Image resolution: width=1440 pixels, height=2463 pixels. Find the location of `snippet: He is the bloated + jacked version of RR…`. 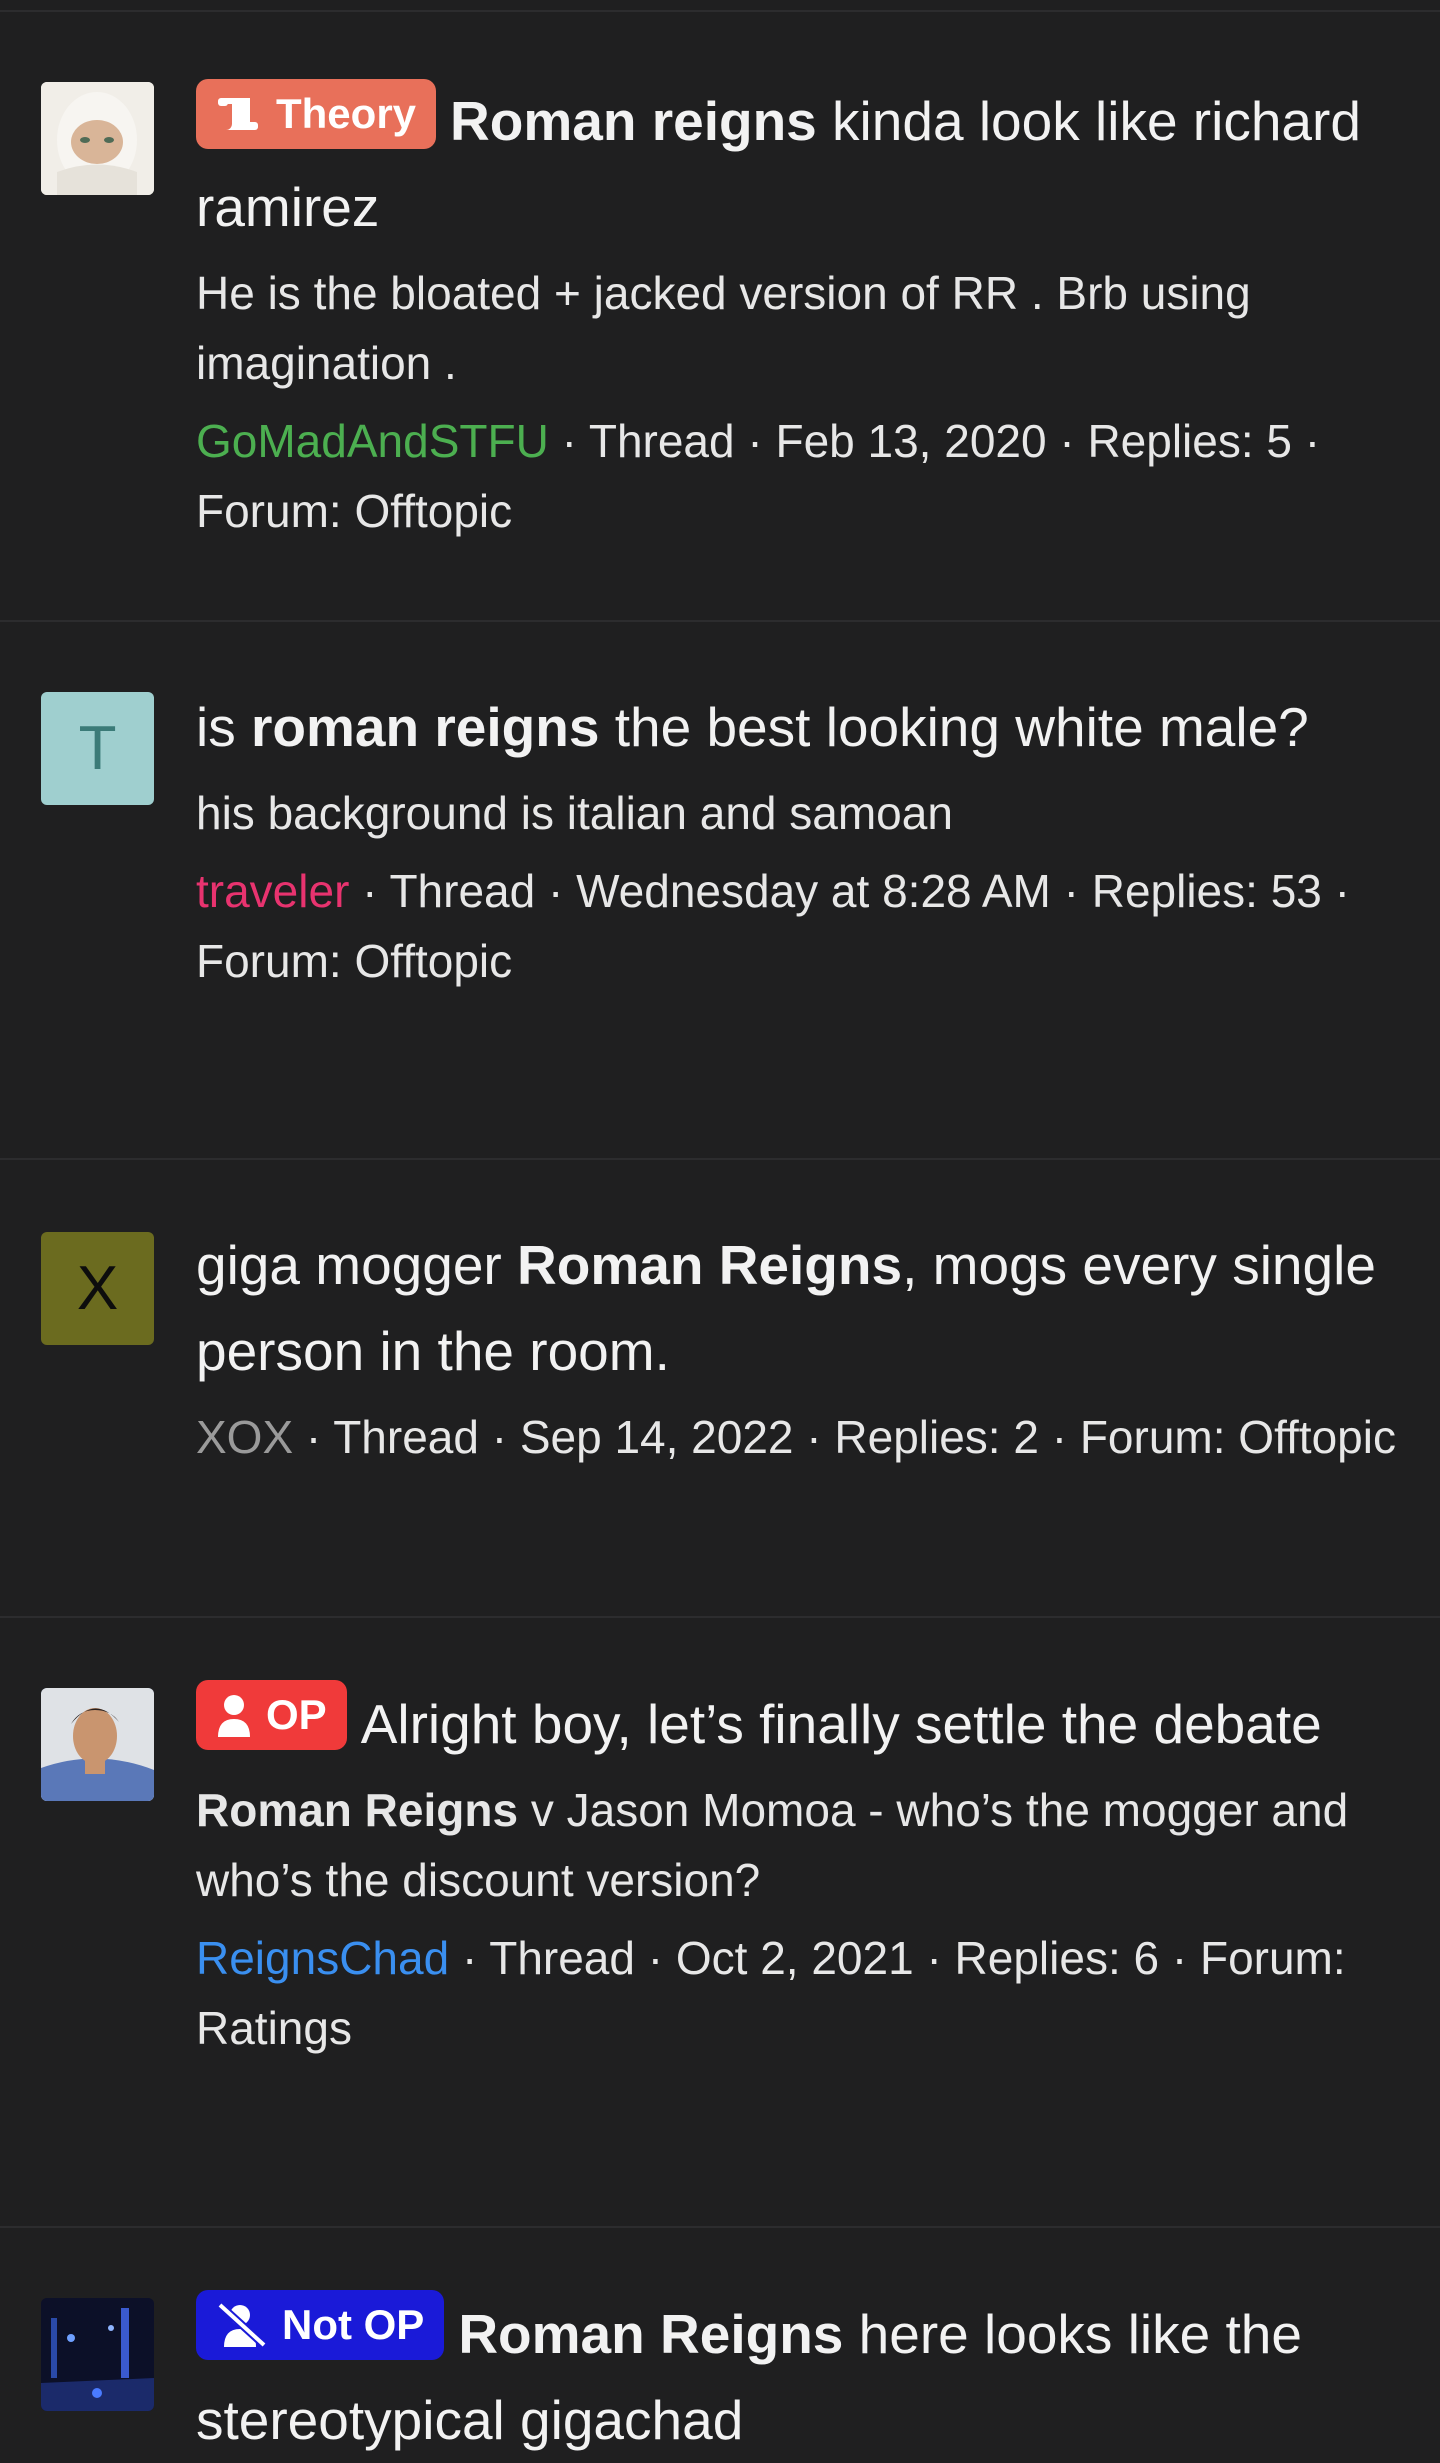

snippet: He is the bloated + jacked version of RR… is located at coordinates (723, 328).